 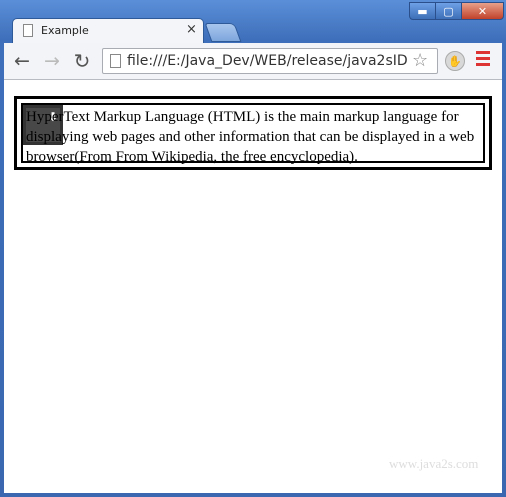 I want to click on reload-button: ↻, so click(x=82, y=61).